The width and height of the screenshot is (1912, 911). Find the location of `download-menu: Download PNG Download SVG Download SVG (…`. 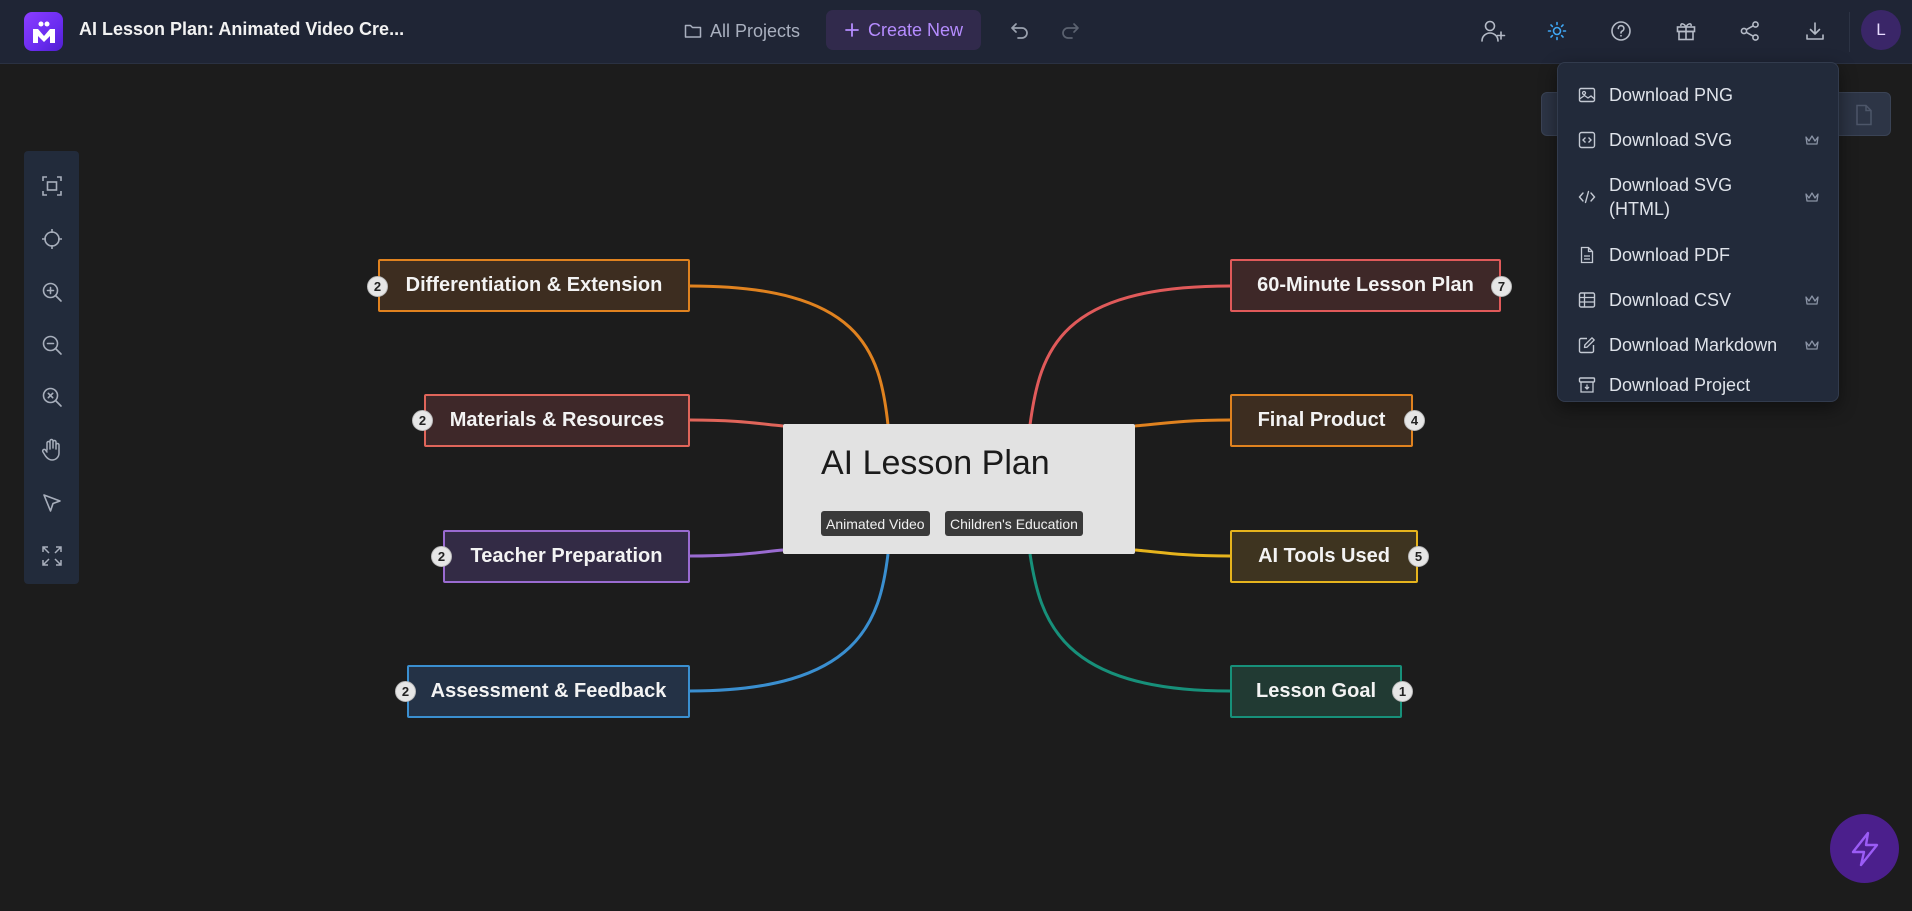

download-menu: Download PNG Download SVG Download SVG (… is located at coordinates (1698, 232).